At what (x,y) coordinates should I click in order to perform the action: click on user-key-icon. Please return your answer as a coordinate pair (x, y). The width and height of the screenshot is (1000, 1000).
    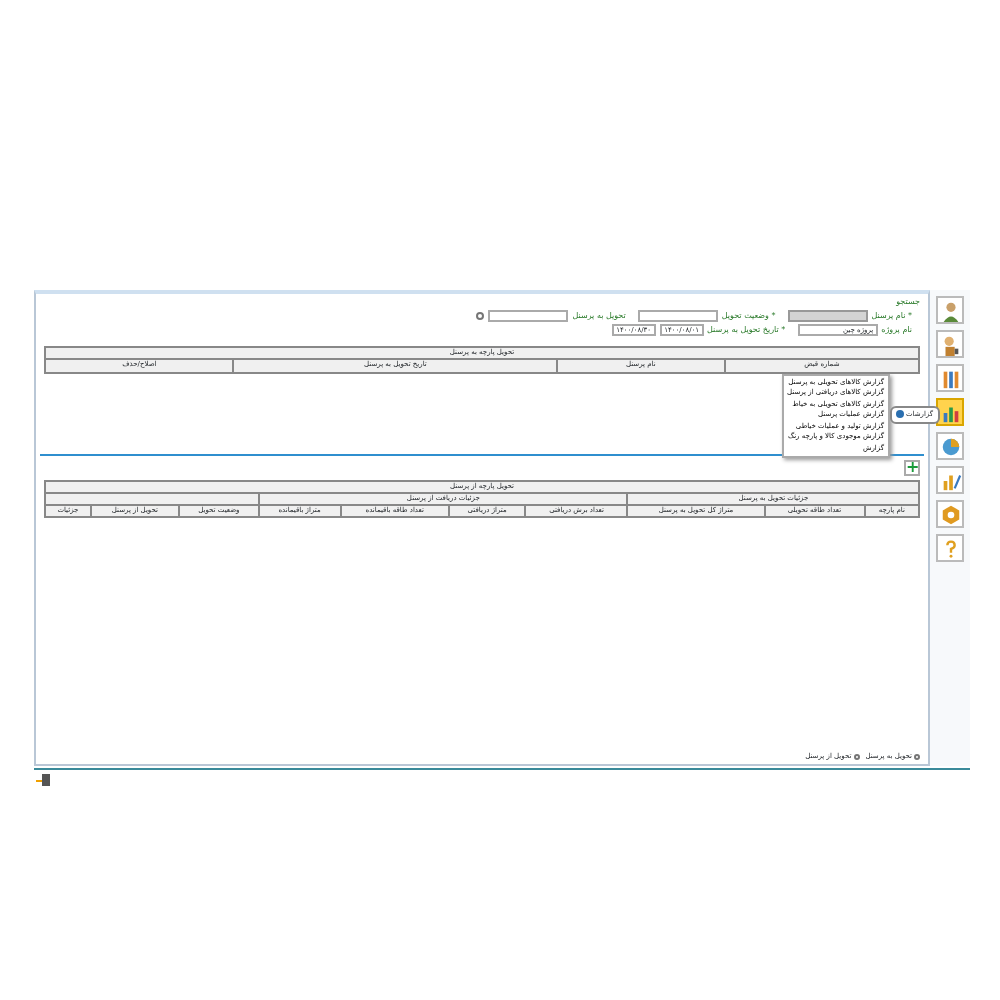
    Looking at the image, I should click on (950, 344).